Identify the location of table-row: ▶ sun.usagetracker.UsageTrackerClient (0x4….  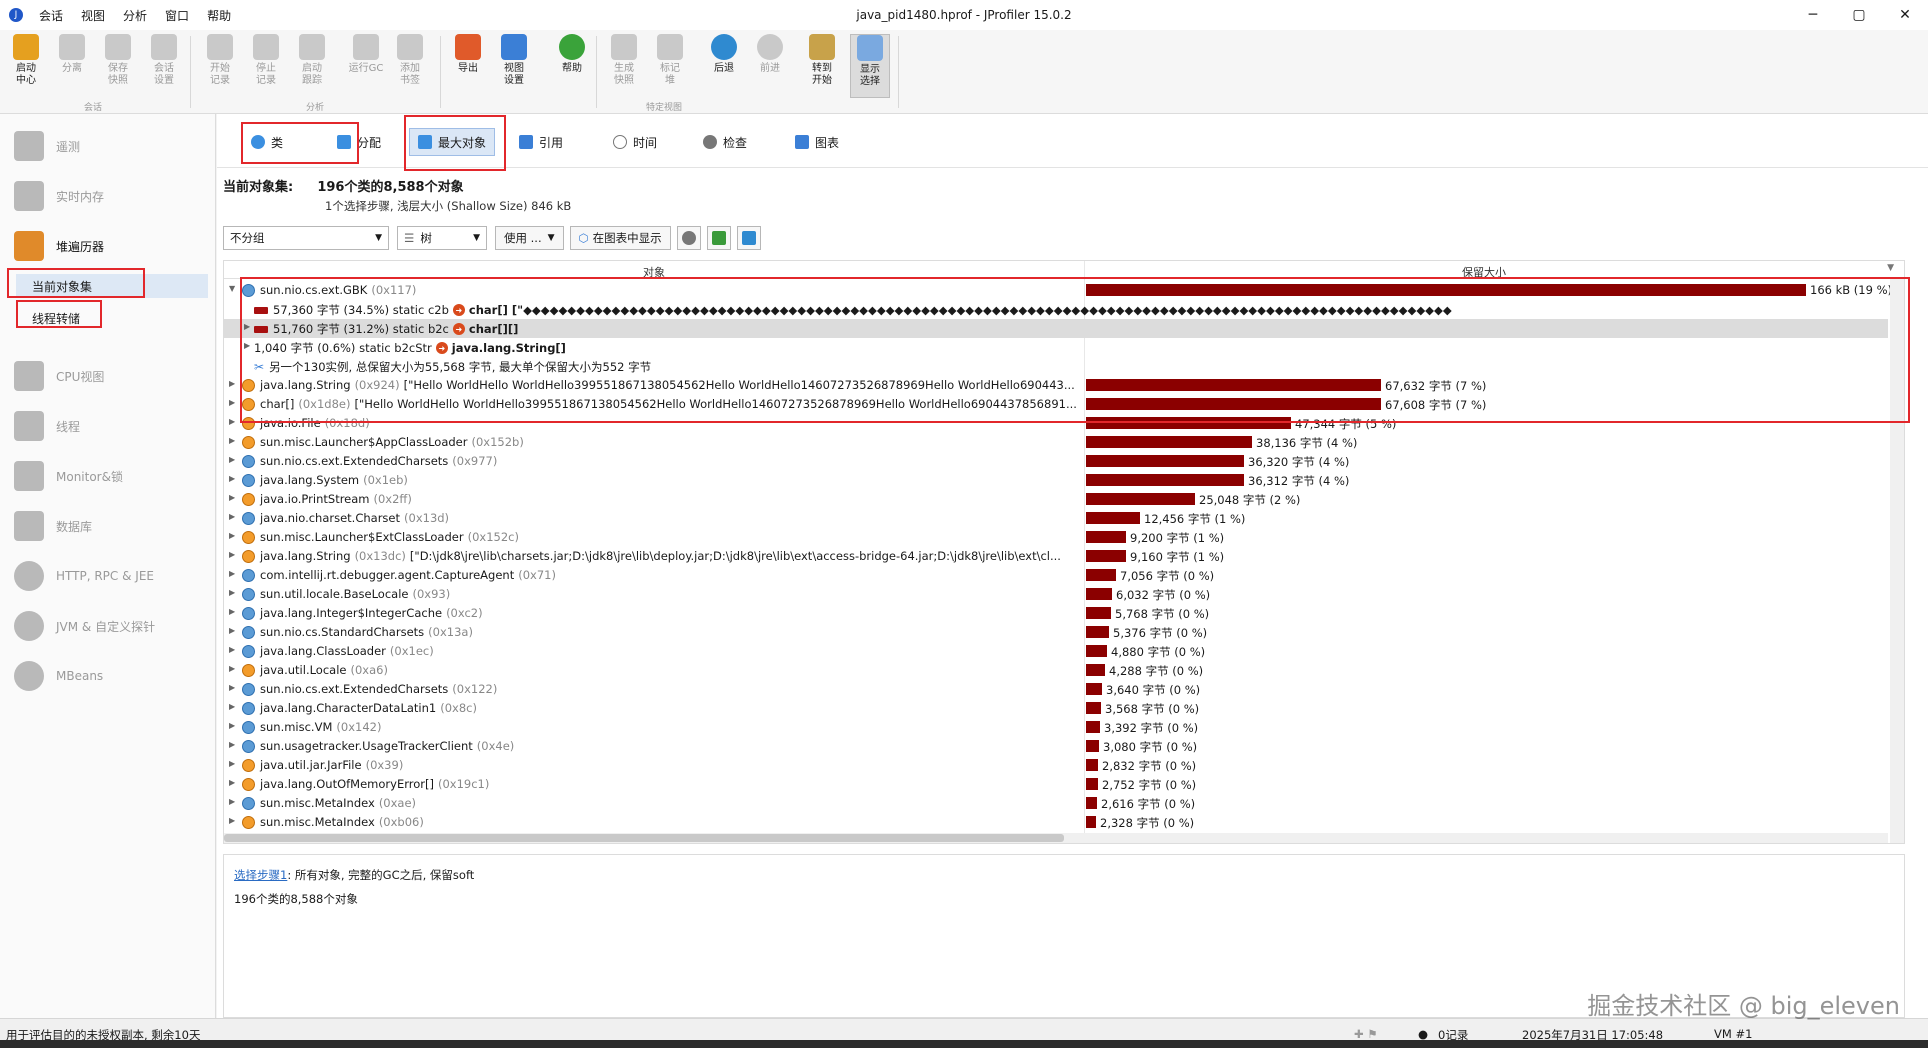
(1056, 746).